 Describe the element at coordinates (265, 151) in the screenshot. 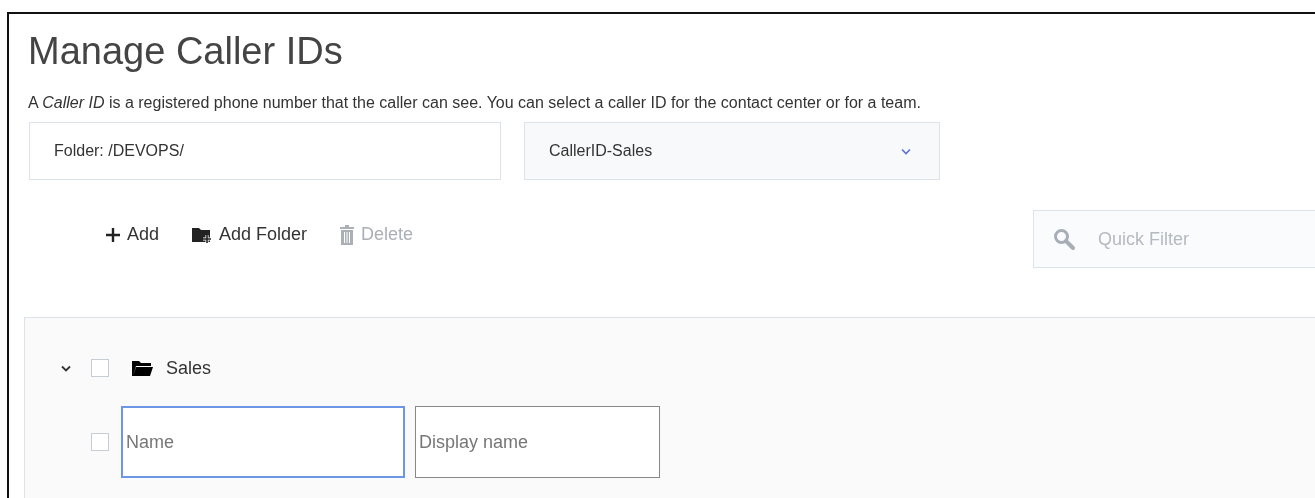

I see `folder-field: Folder: /DEVOPS/` at that location.